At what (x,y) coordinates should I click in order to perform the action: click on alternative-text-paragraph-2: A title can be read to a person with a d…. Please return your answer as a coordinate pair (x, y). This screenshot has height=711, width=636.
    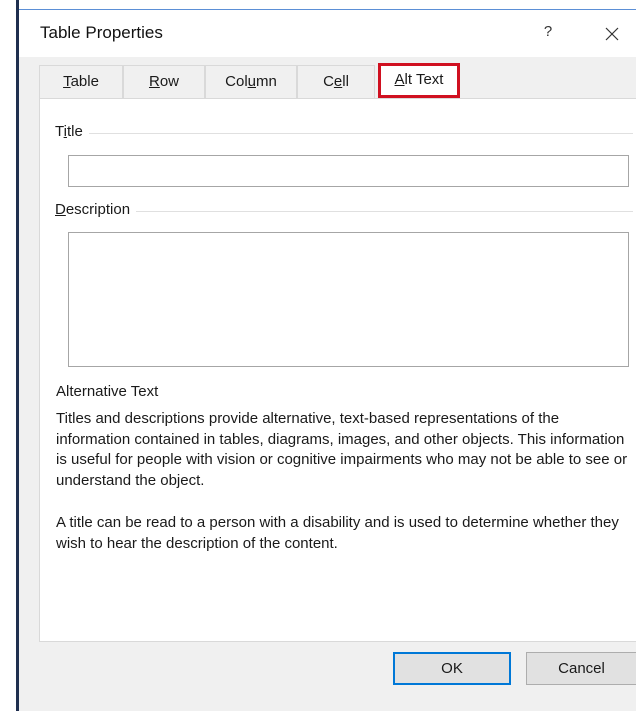
    Looking at the image, I should click on (337, 533).